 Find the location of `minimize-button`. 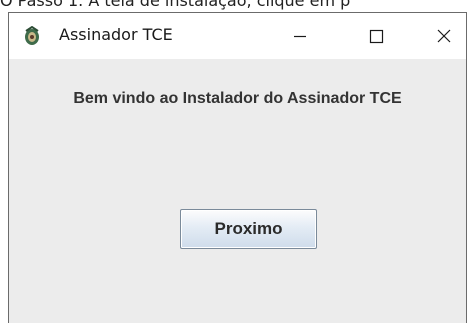

minimize-button is located at coordinates (300, 36).